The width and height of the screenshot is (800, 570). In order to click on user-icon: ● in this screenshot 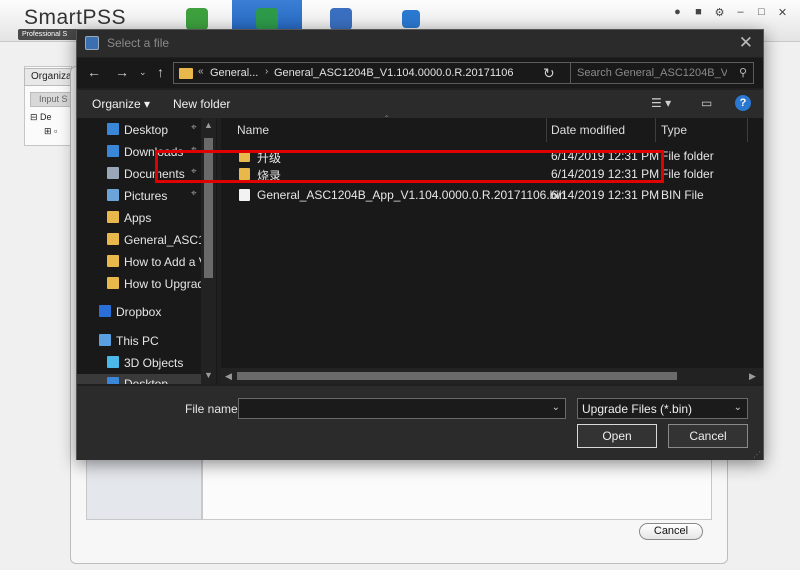, I will do `click(677, 12)`.